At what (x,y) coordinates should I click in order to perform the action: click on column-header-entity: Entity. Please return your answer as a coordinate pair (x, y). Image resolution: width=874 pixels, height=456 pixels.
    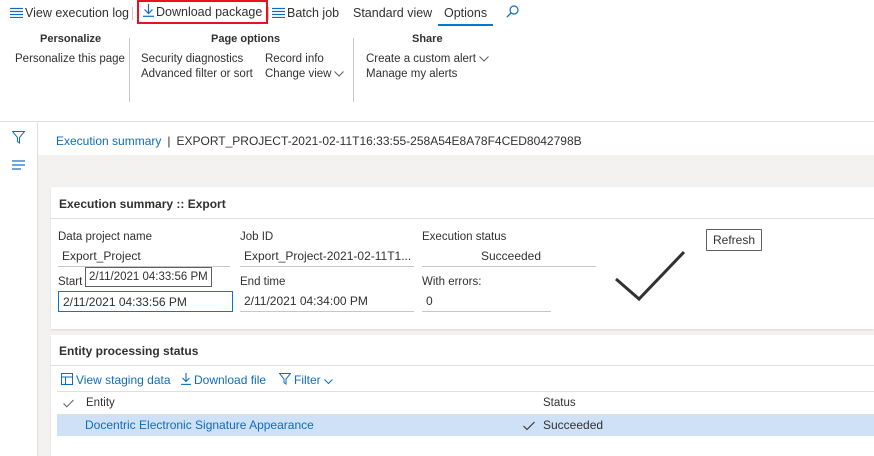
    Looking at the image, I should click on (100, 403).